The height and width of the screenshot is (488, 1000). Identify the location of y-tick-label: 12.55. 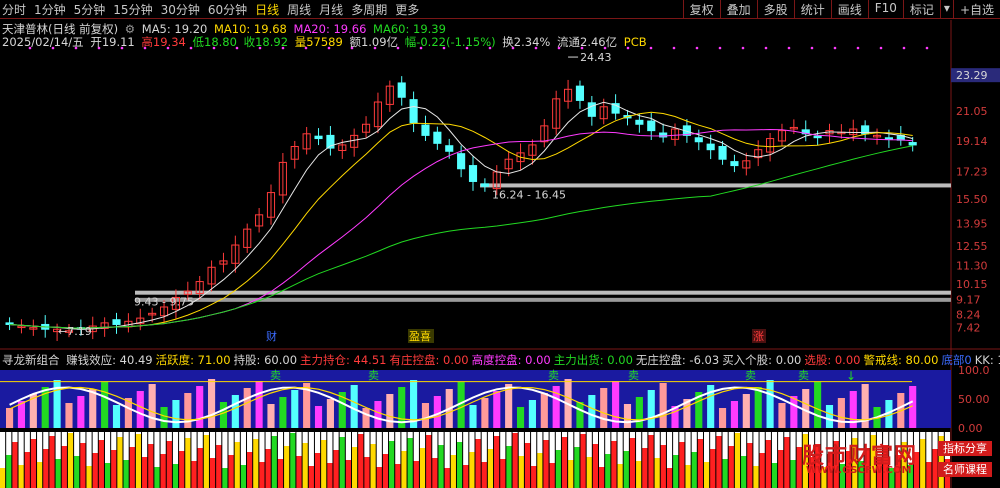
(972, 246).